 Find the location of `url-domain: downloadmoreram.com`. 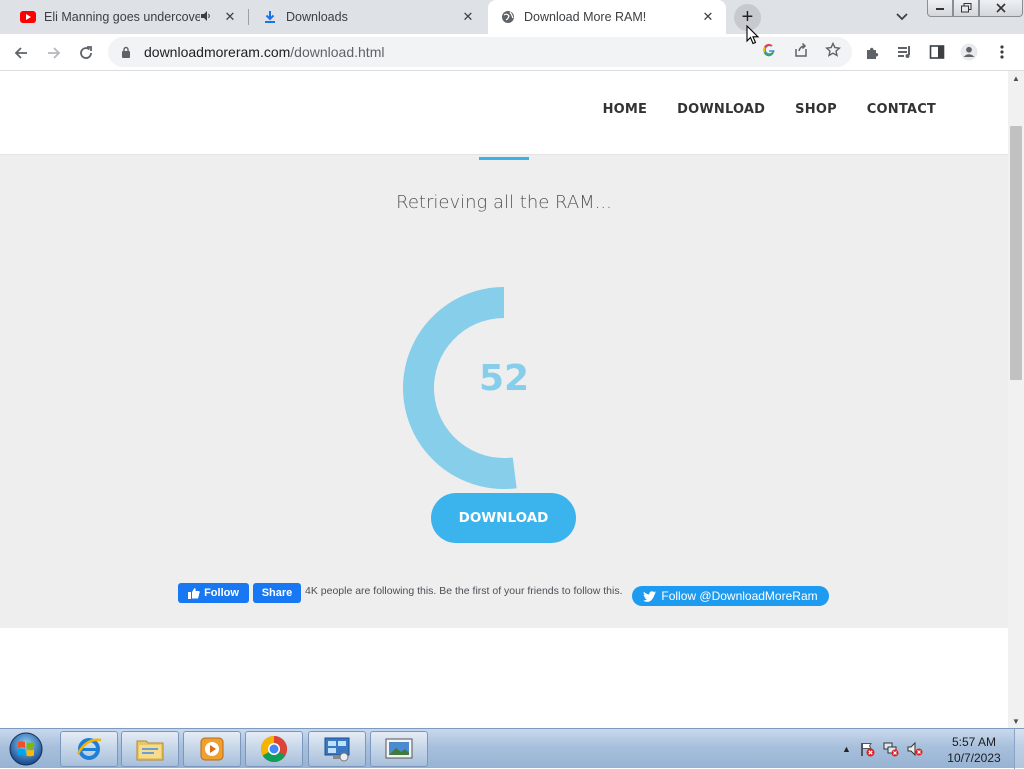

url-domain: downloadmoreram.com is located at coordinates (217, 52).